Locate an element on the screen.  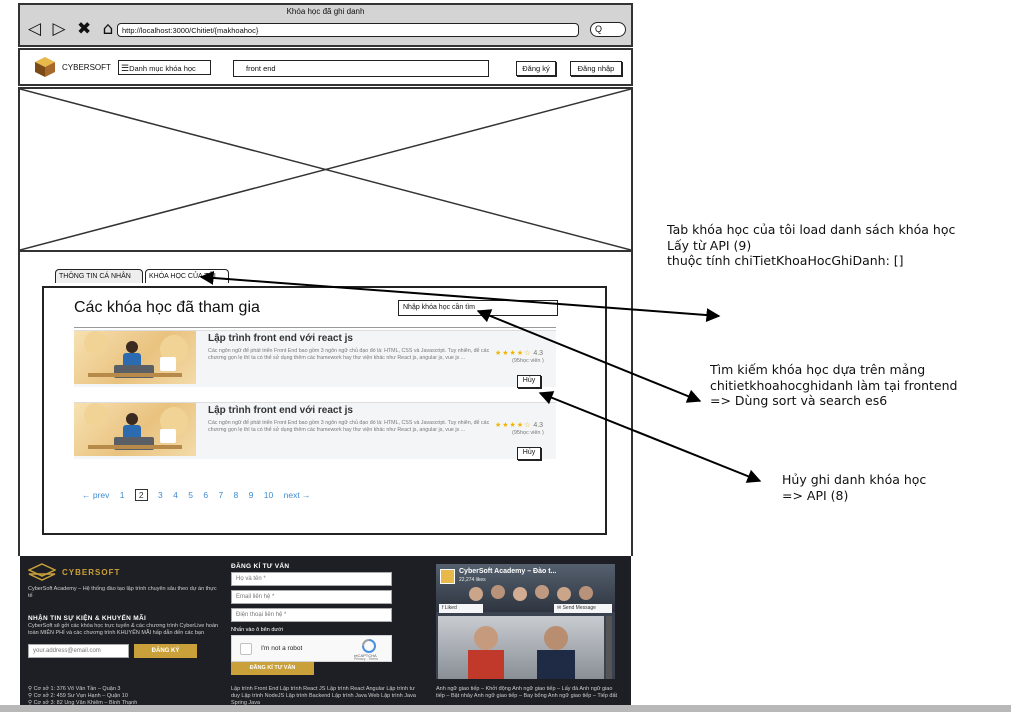
cybersoft-logo-icon is located at coordinates (45, 67).